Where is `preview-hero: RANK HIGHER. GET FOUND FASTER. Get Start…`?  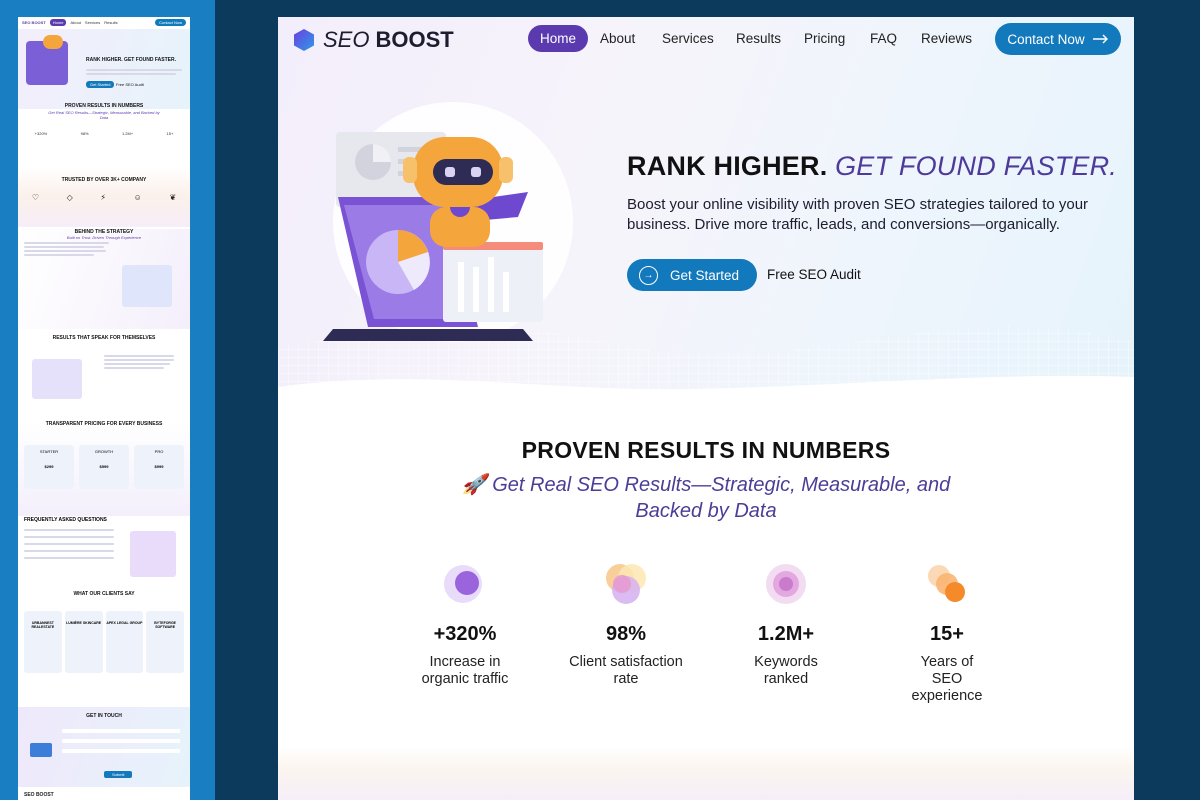
preview-hero: RANK HIGHER. GET FOUND FASTER. Get Start… is located at coordinates (104, 69).